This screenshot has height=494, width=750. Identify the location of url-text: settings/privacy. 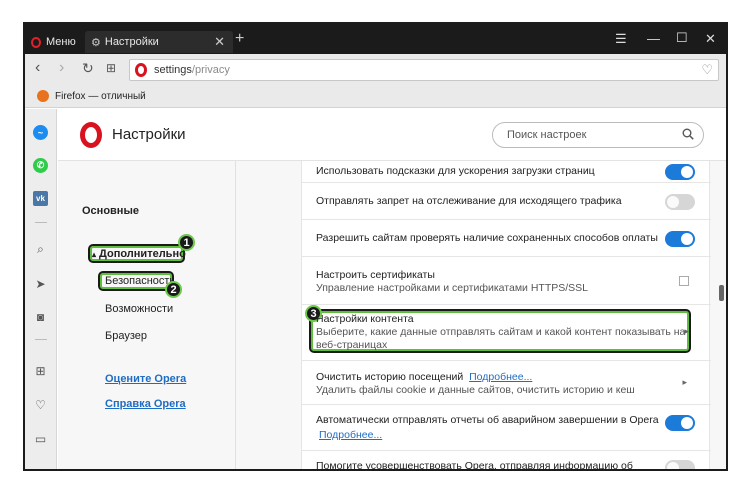
(192, 70).